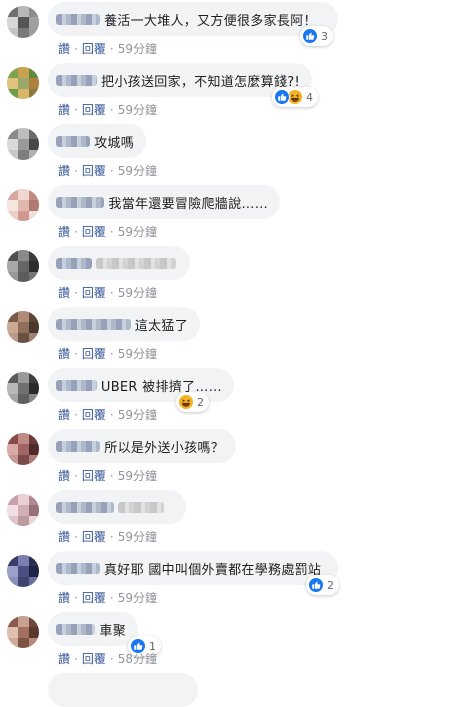 The width and height of the screenshot is (473, 707). I want to click on reaction-count: 3, so click(324, 36).